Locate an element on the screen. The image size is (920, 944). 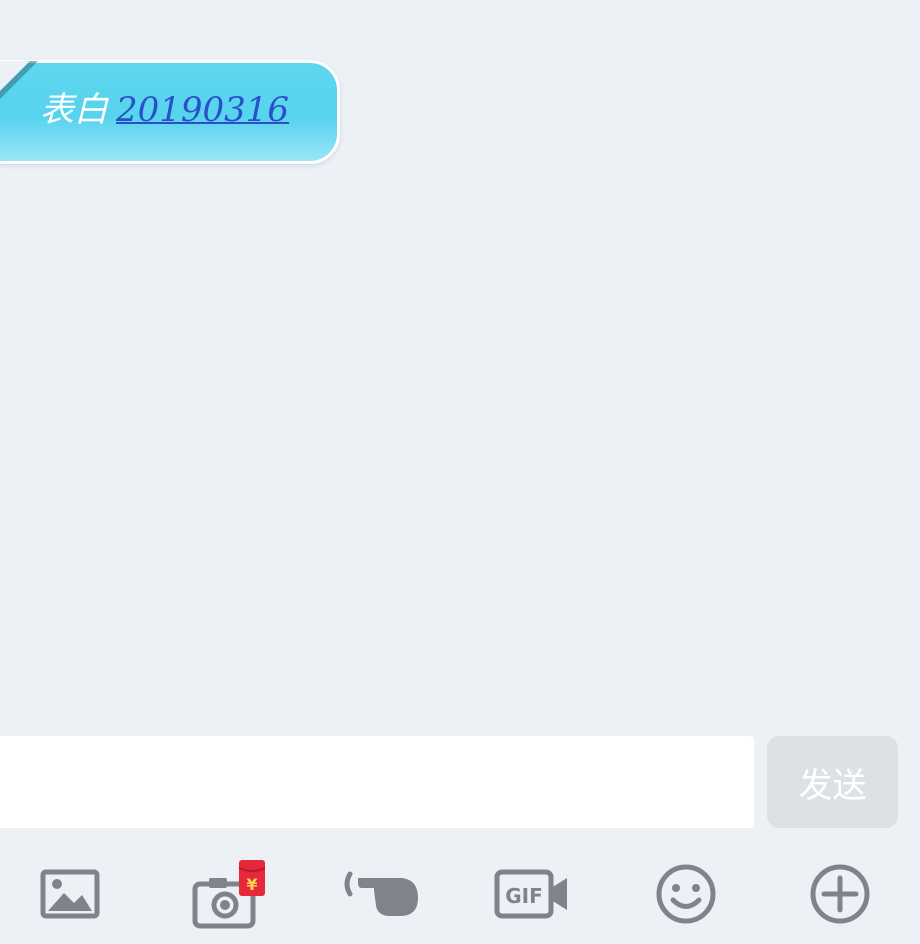
smiley-icon is located at coordinates (686, 894).